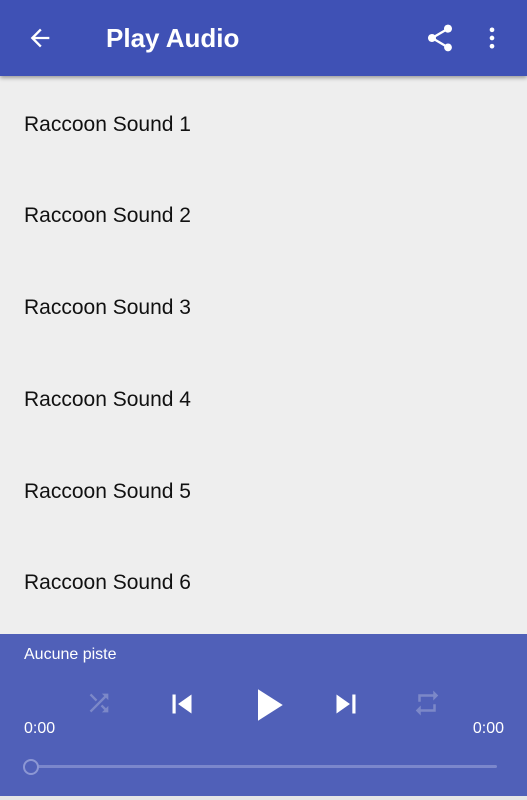 The width and height of the screenshot is (527, 800). What do you see at coordinates (263, 578) in the screenshot?
I see `list-item: Raccoon Sound 6` at bounding box center [263, 578].